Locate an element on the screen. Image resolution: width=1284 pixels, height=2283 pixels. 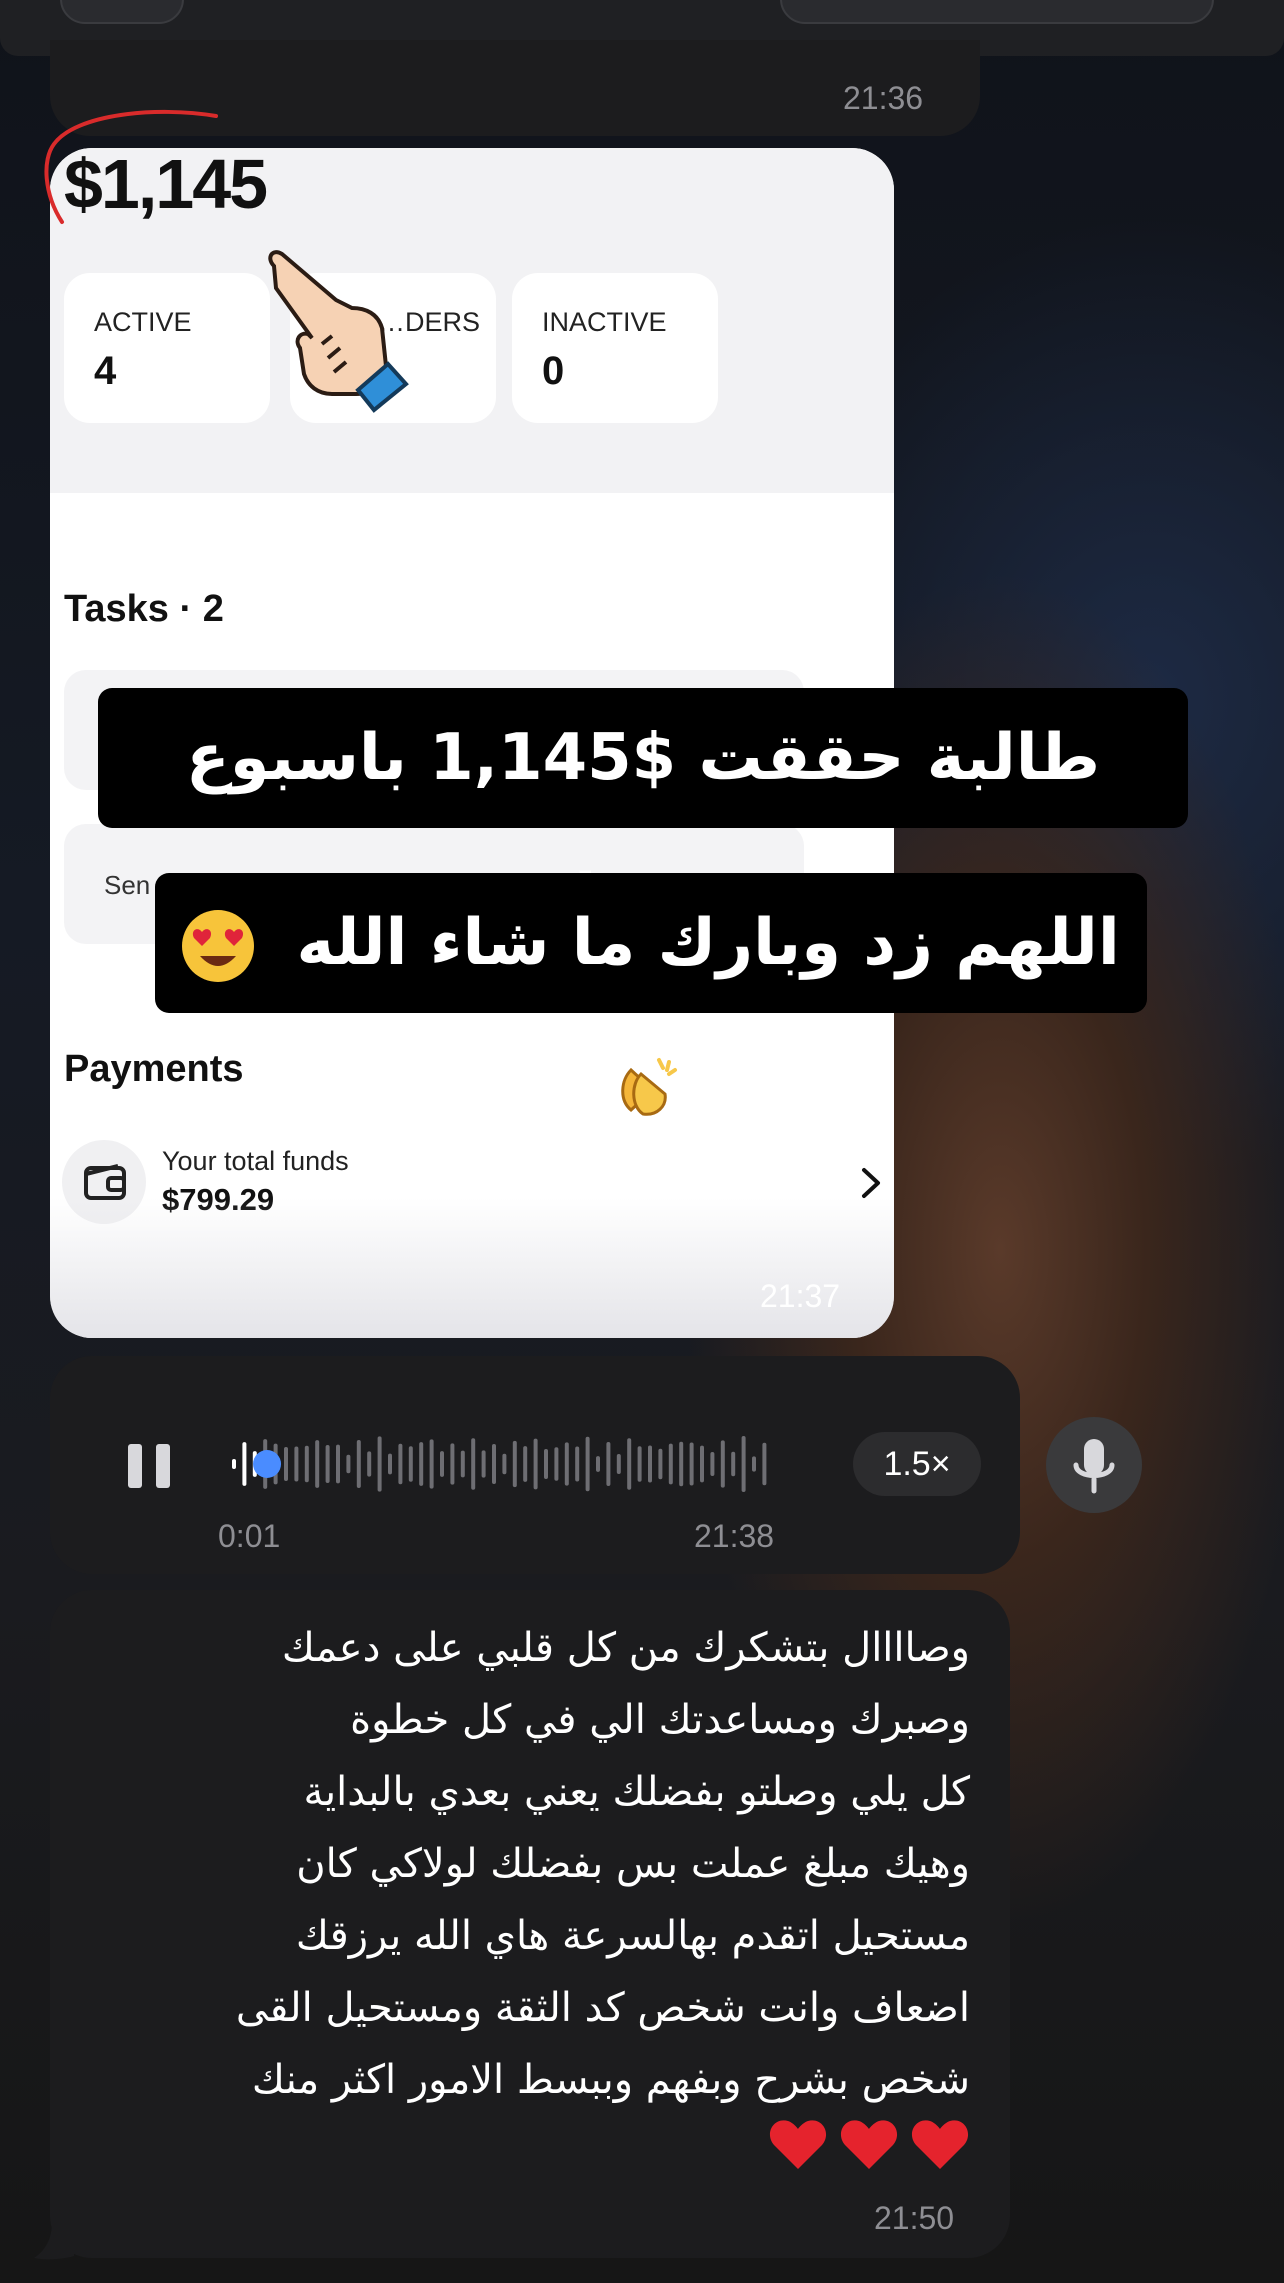
microphone-icon is located at coordinates (1094, 1466).